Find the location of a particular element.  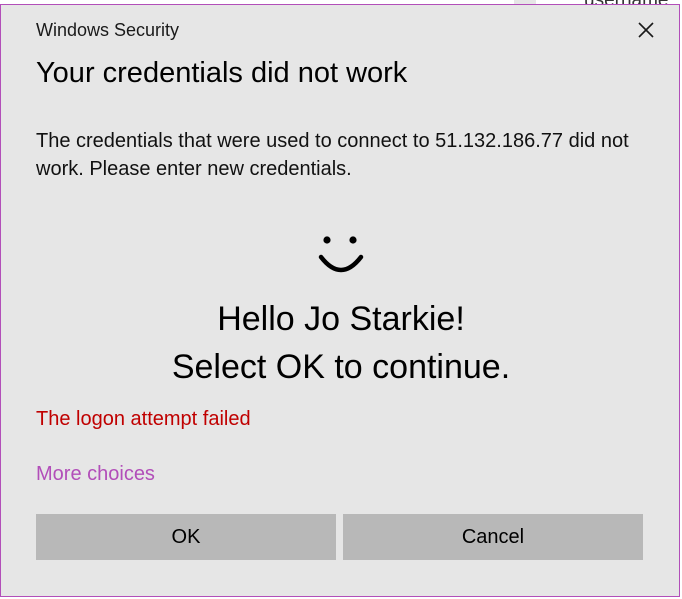

error-message: The logon attempt failed is located at coordinates (143, 419).